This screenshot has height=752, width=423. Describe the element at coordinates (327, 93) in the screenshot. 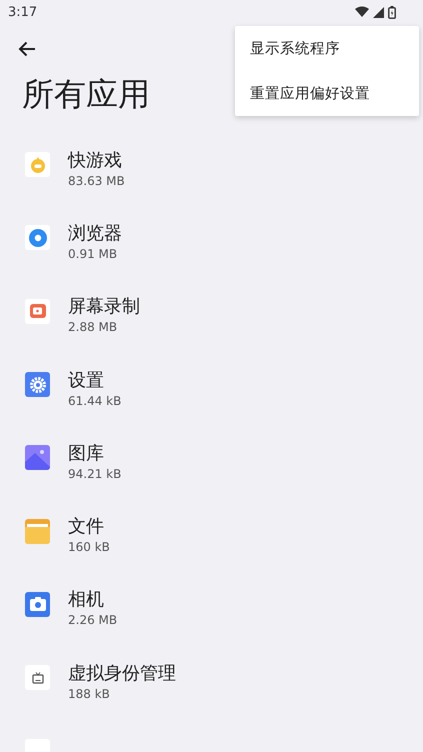

I see `menu-item: 重置应用偏好设置` at that location.